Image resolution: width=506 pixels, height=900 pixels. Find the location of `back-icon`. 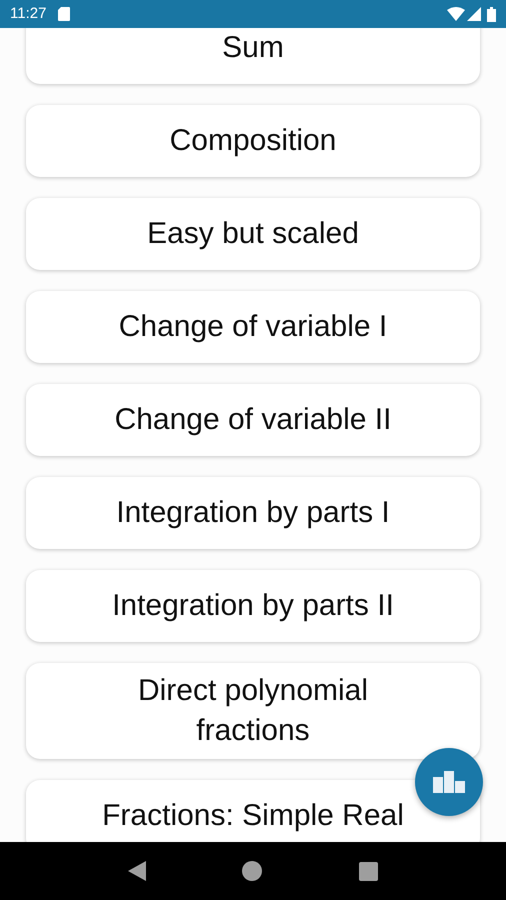

back-icon is located at coordinates (137, 871).